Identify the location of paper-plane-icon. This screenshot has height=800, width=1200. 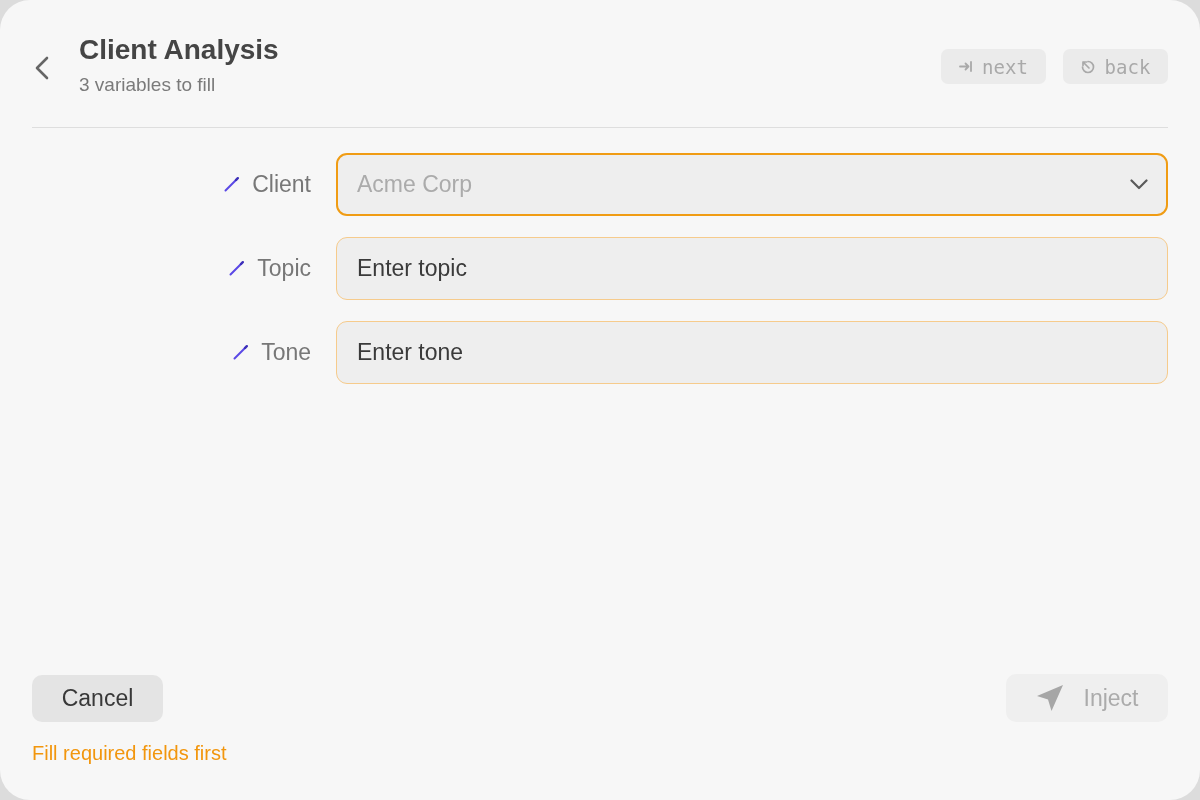
(1049, 698).